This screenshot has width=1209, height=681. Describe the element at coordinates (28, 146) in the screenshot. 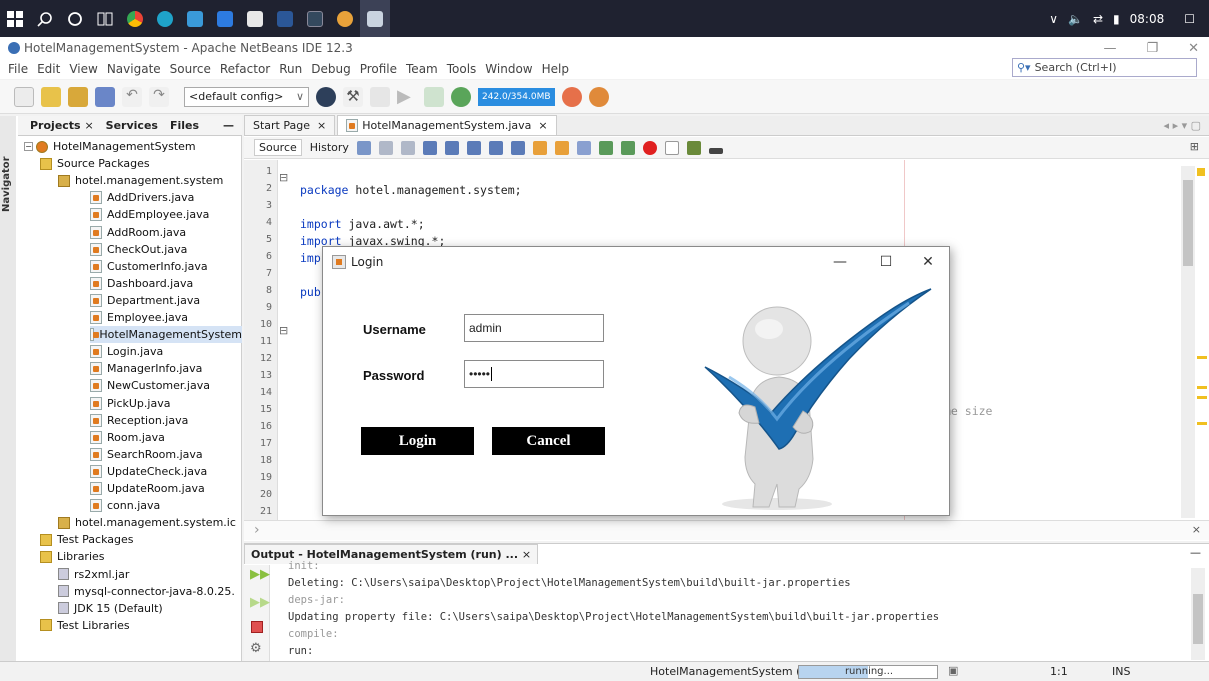

I see `collapse-icon: −` at that location.